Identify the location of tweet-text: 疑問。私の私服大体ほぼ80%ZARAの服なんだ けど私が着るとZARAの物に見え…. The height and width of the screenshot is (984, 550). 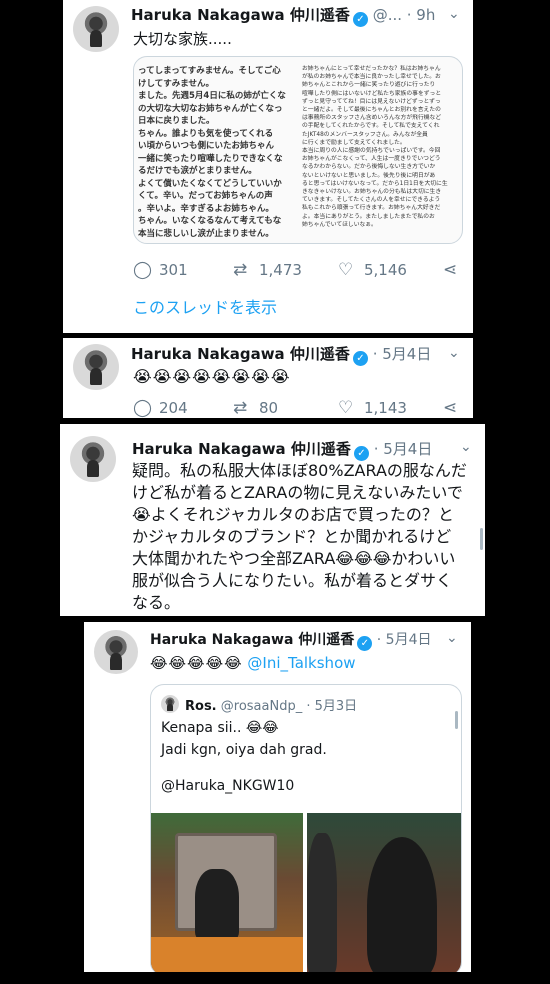
(299, 536).